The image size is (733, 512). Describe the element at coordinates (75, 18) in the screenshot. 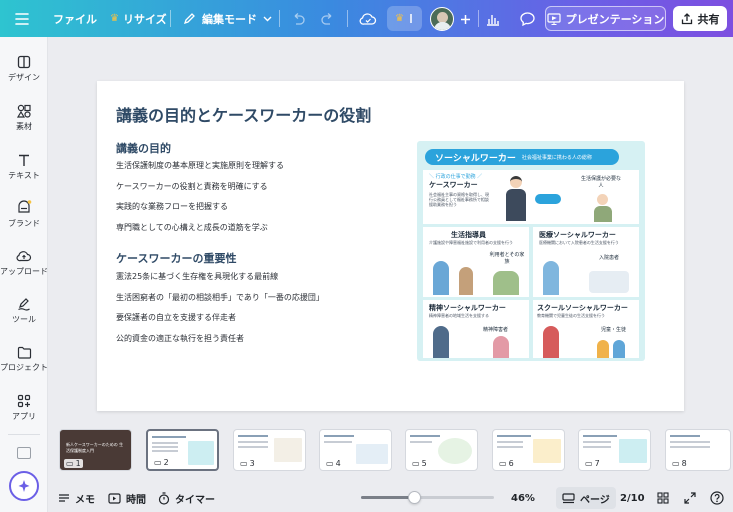

I see `file-menu: ファイル` at that location.